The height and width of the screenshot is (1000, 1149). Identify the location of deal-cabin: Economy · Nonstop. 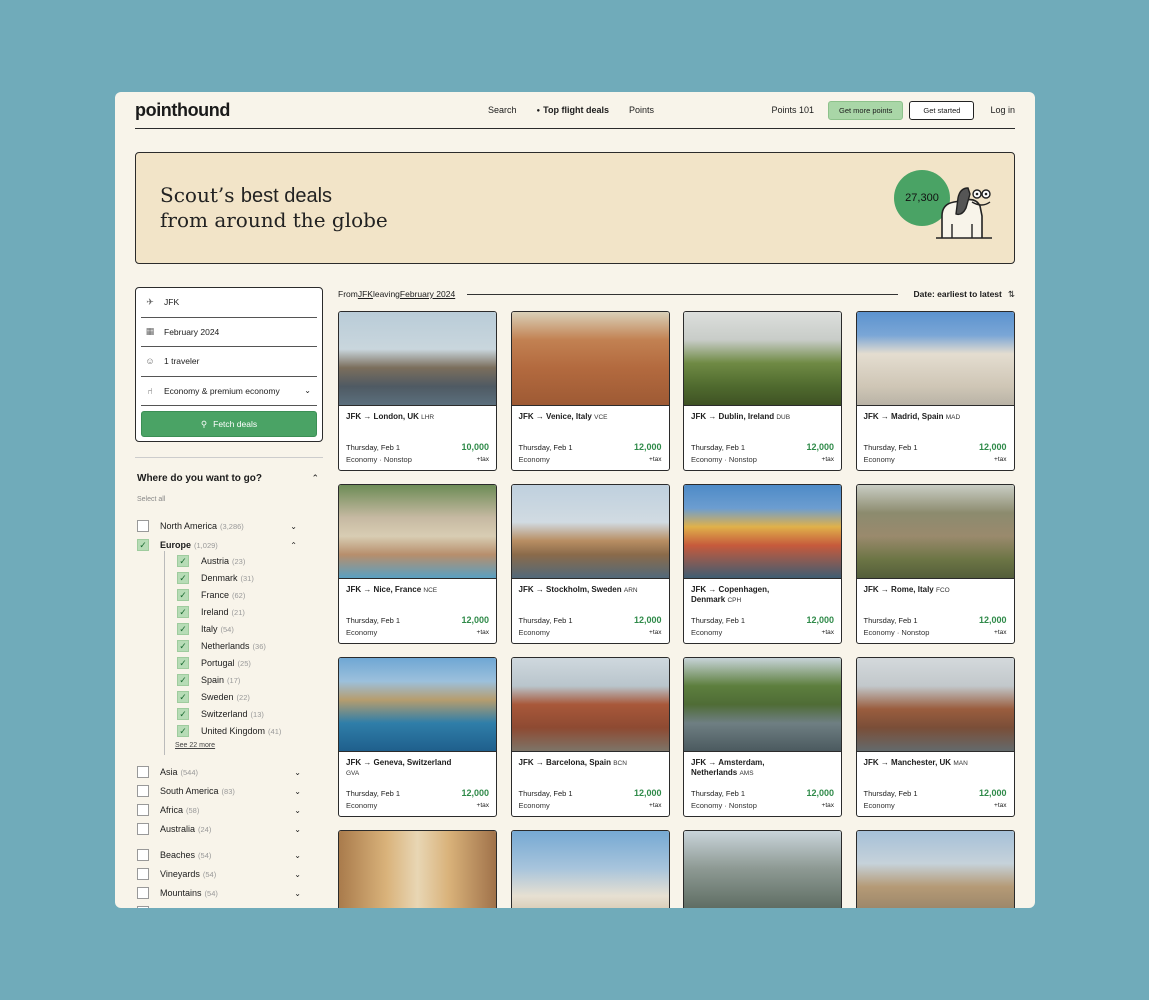
(724, 459).